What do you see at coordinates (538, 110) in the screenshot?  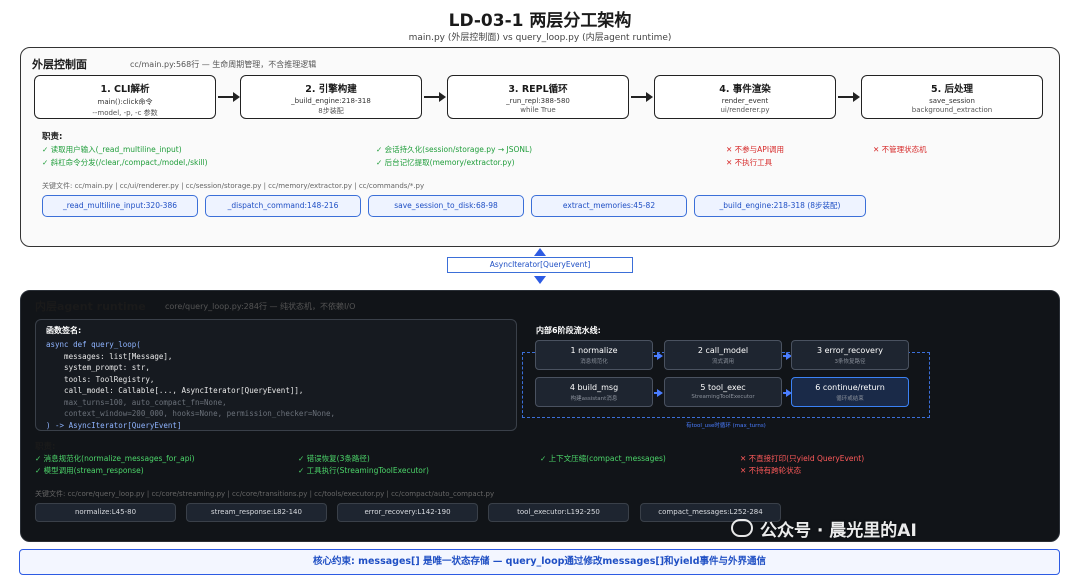 I see `stage-line2: while True` at bounding box center [538, 110].